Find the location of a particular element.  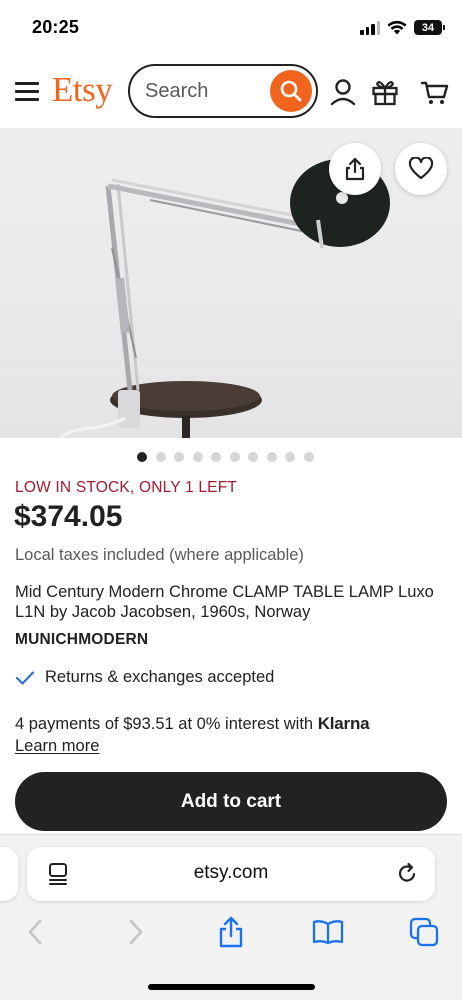

product-price: $374.05 is located at coordinates (68, 516).